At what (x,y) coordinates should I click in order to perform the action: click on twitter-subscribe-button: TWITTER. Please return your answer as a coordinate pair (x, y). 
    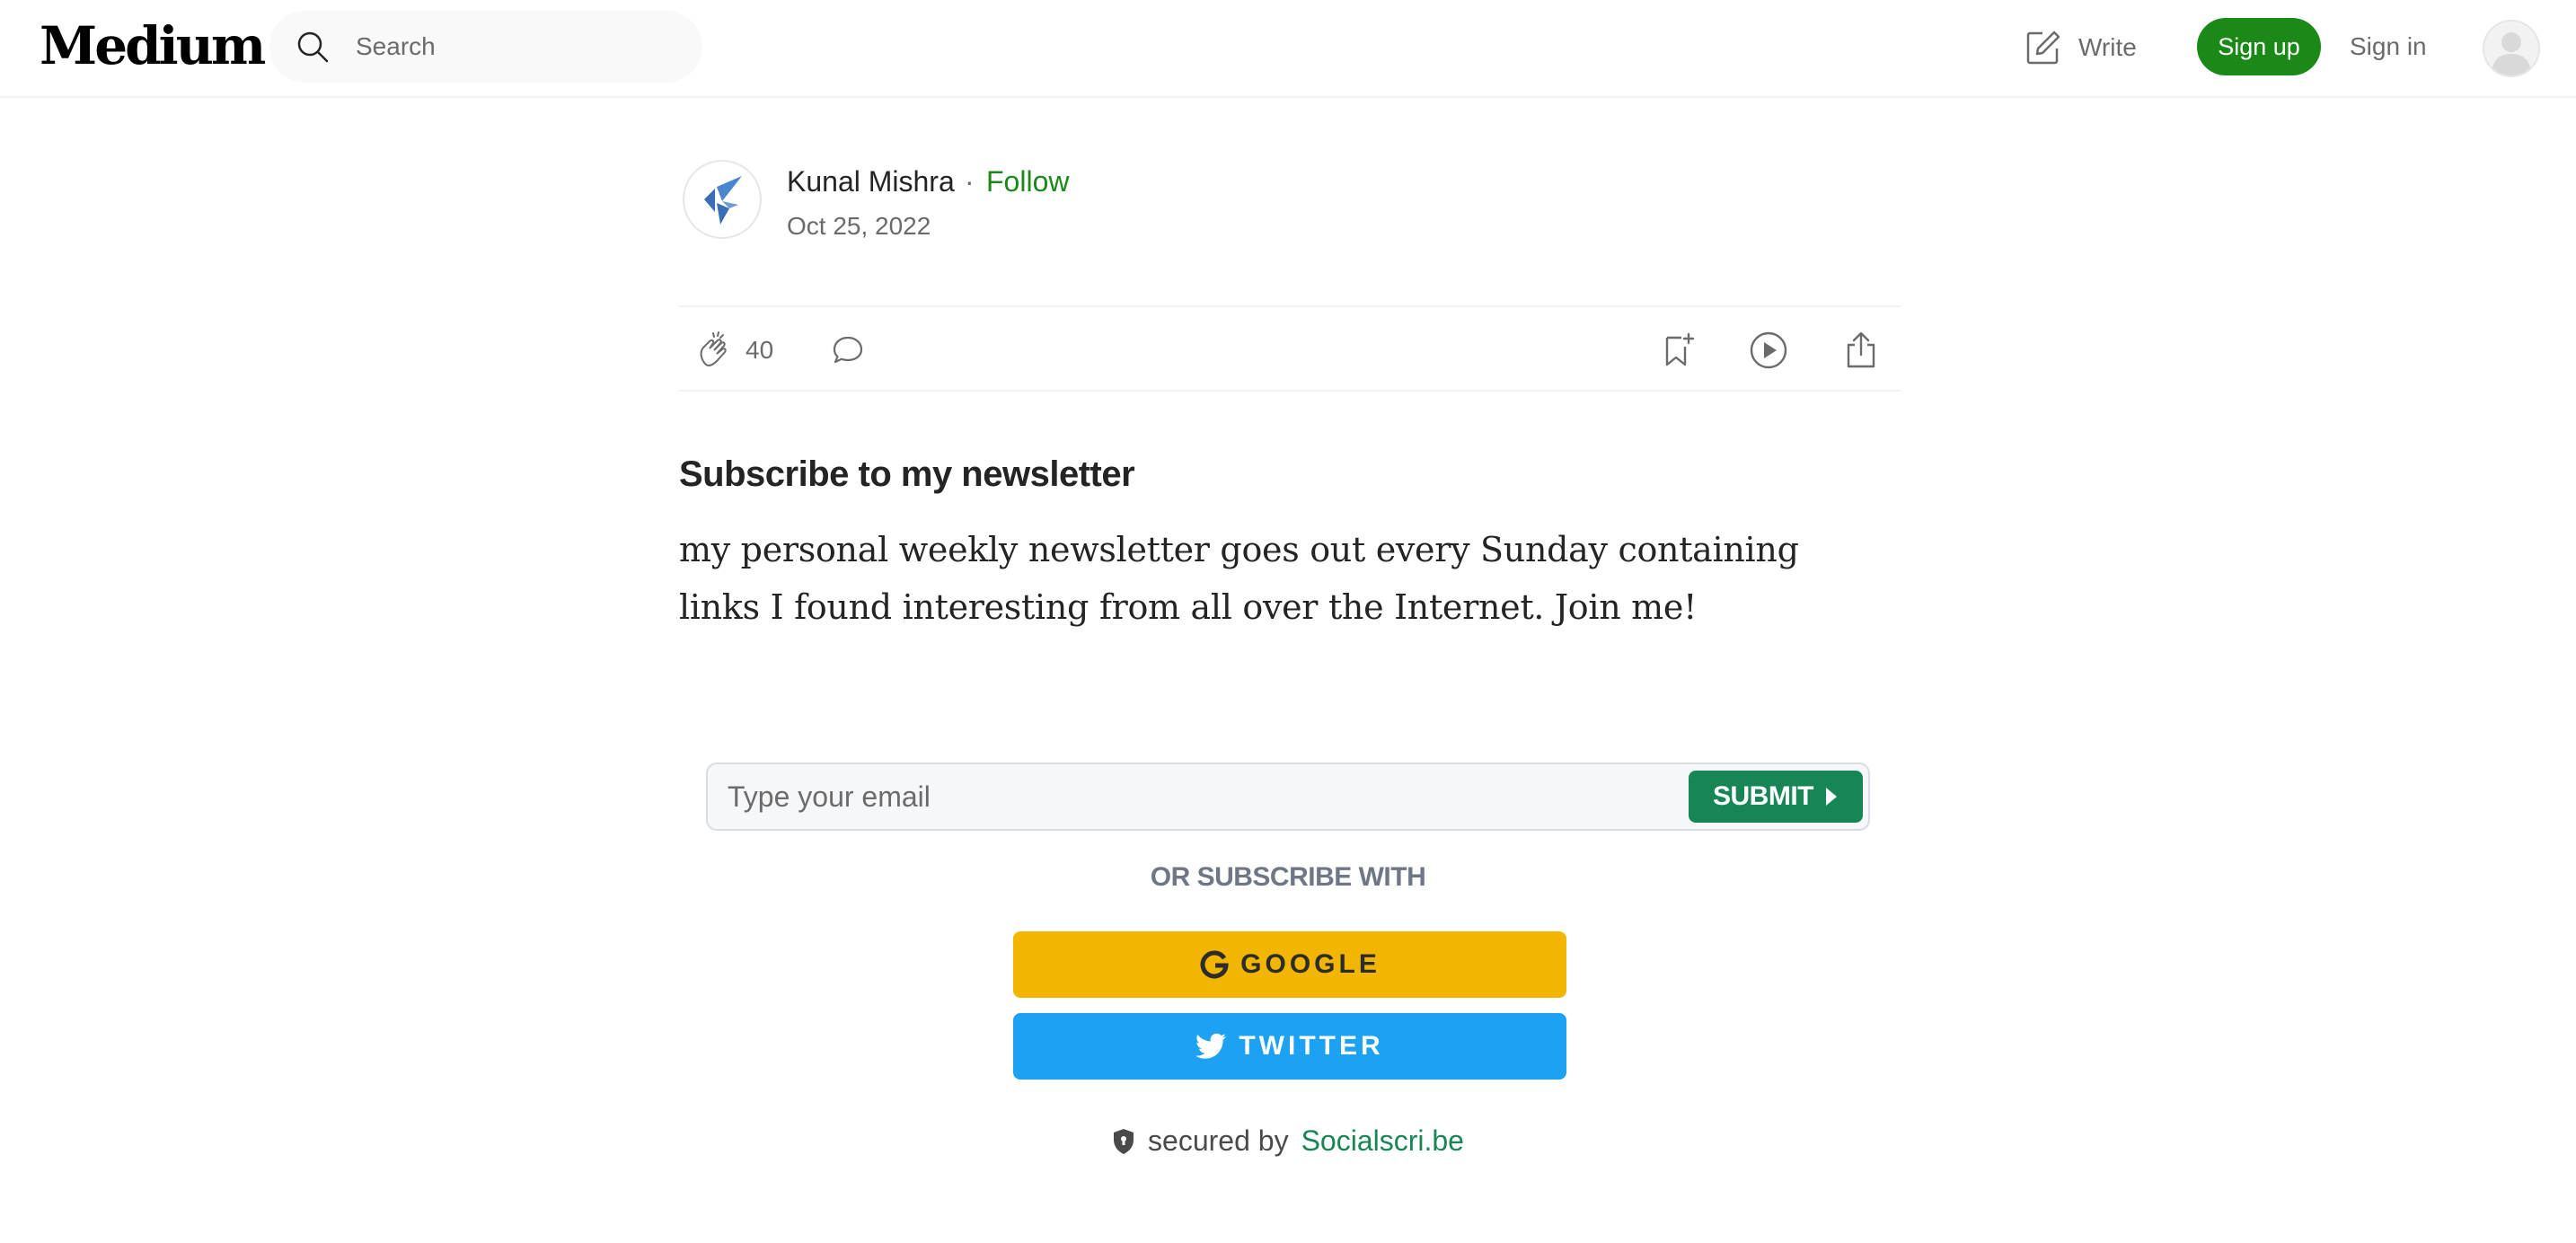
    Looking at the image, I should click on (1289, 1046).